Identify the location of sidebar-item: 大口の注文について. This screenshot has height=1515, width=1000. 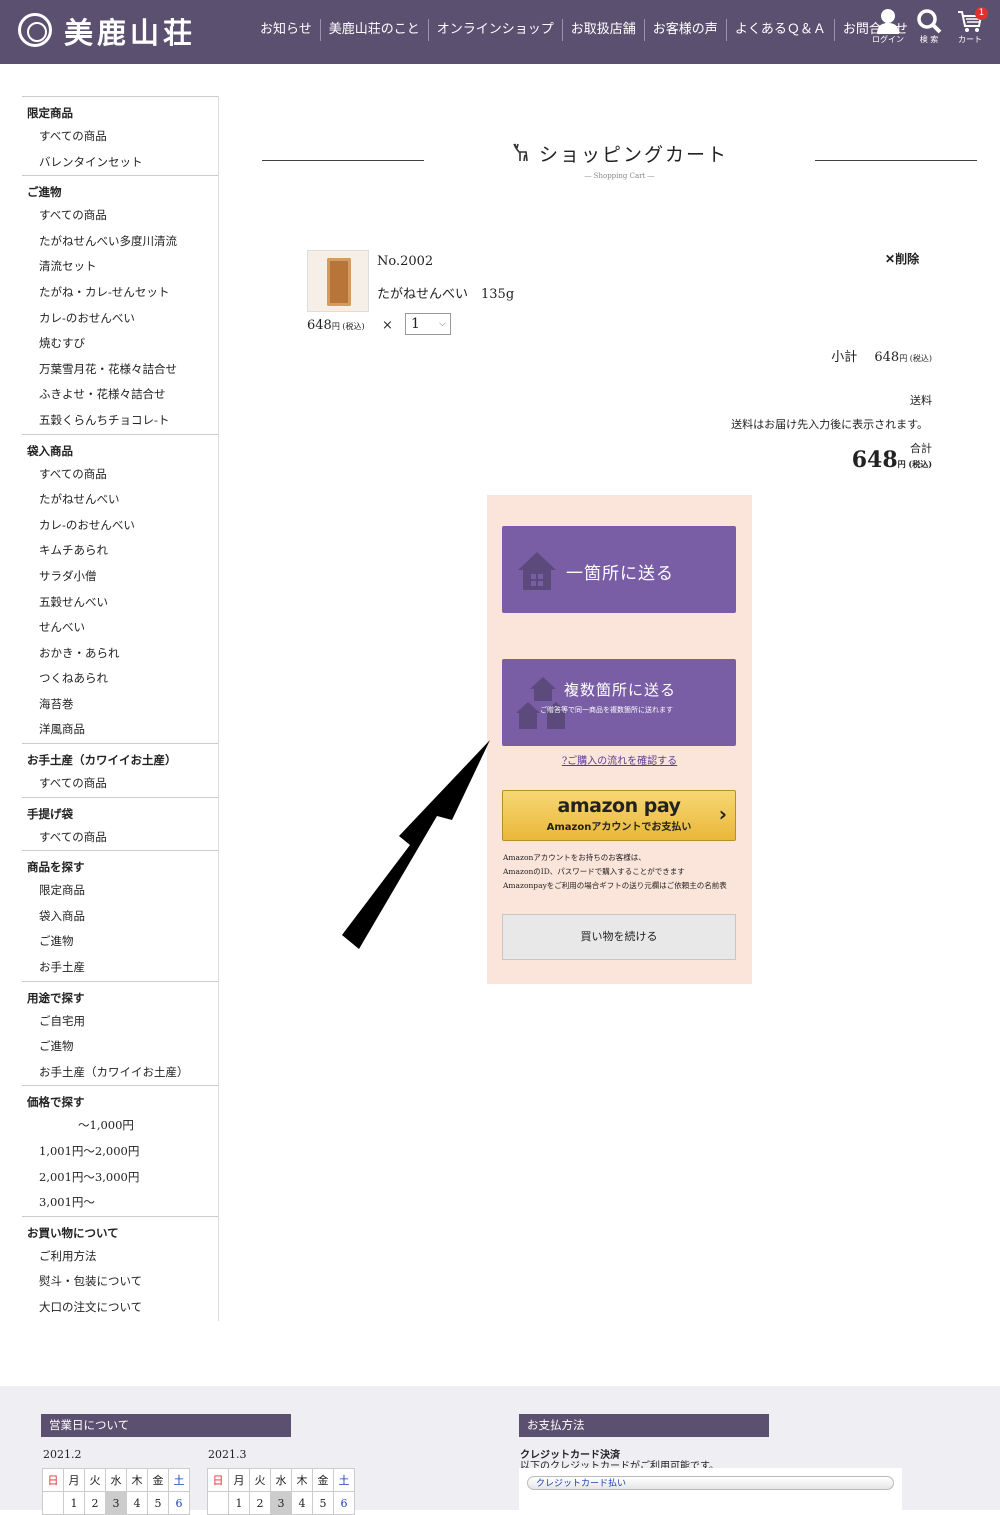
(120, 1308).